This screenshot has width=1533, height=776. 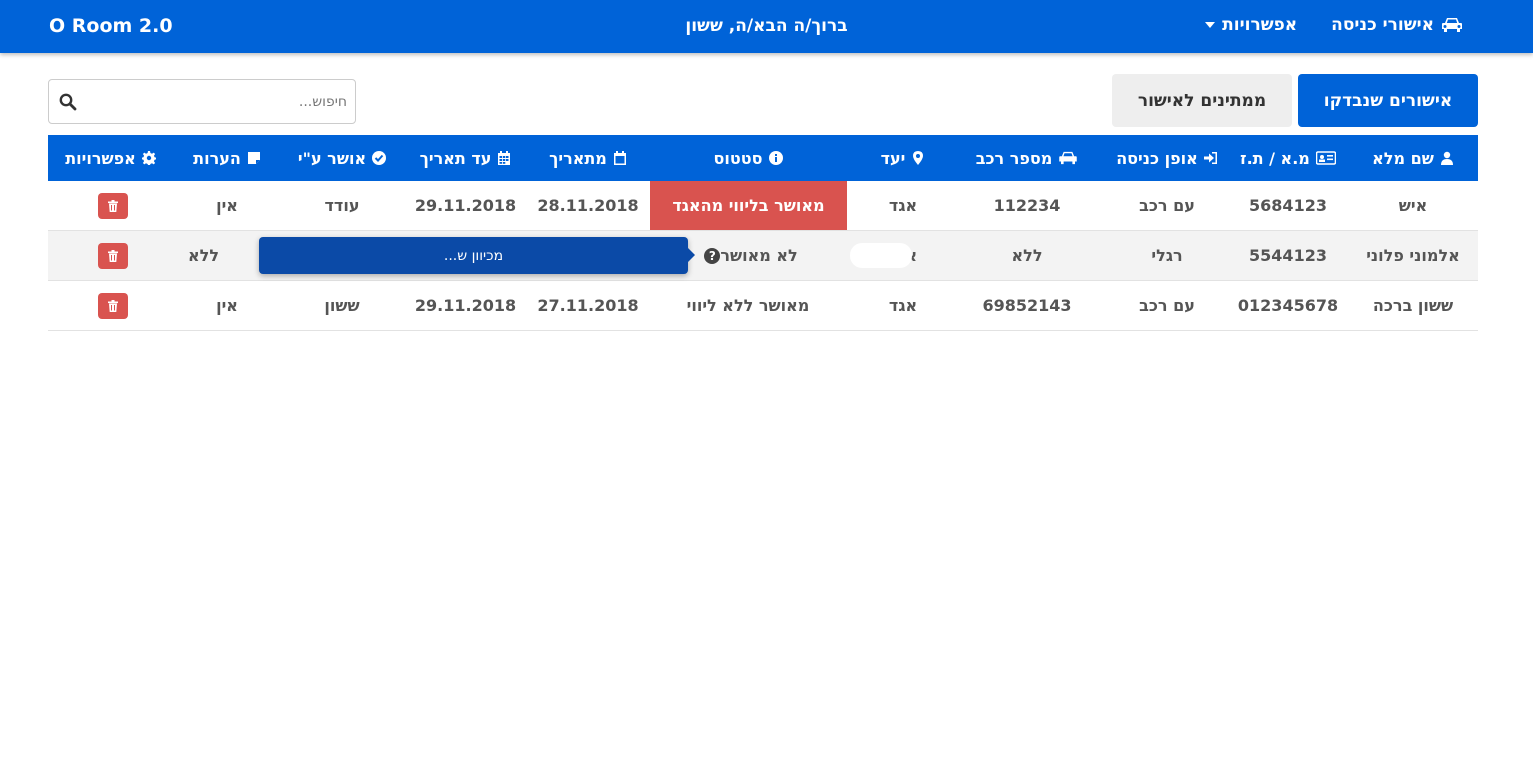 What do you see at coordinates (216, 102) in the screenshot?
I see `search-input` at bounding box center [216, 102].